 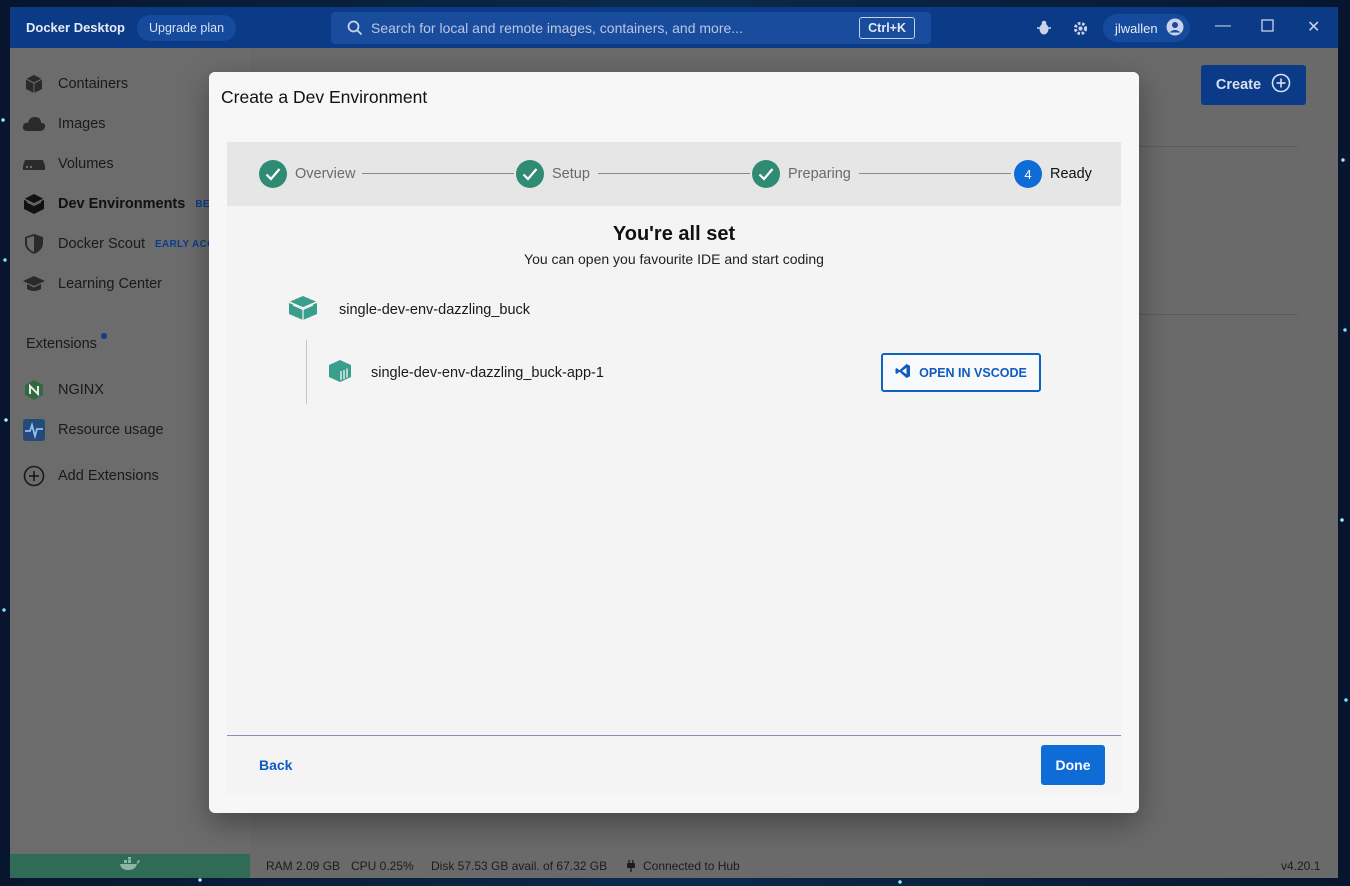 I want to click on step-label: Setup, so click(x=571, y=174).